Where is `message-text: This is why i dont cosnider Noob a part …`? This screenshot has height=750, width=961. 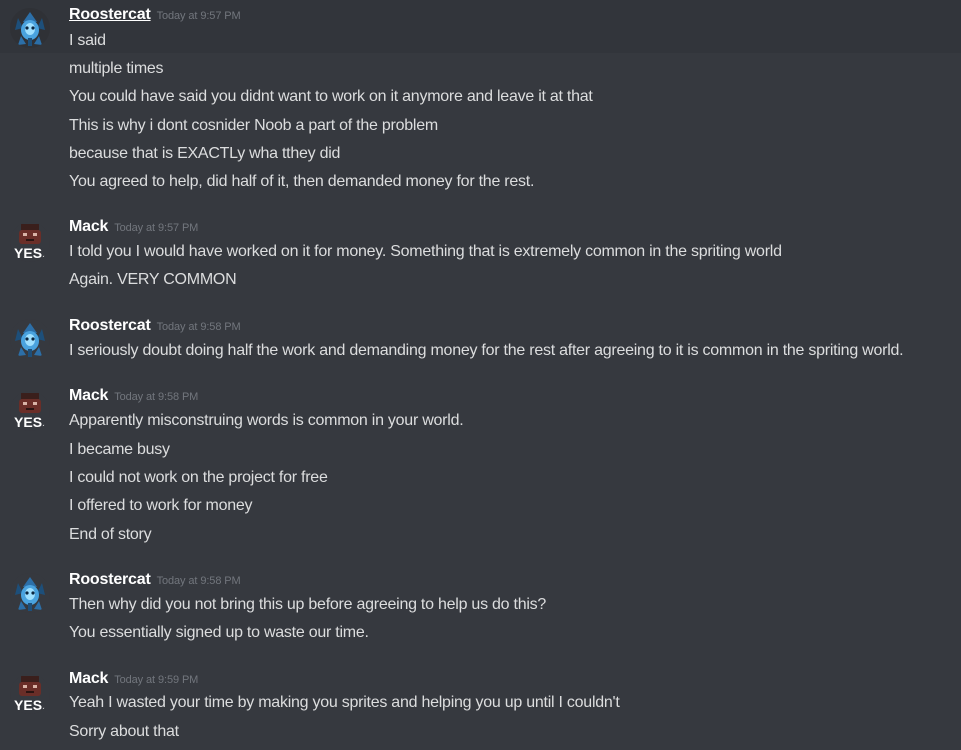
message-text: This is why i dont cosnider Noob a part … is located at coordinates (253, 125).